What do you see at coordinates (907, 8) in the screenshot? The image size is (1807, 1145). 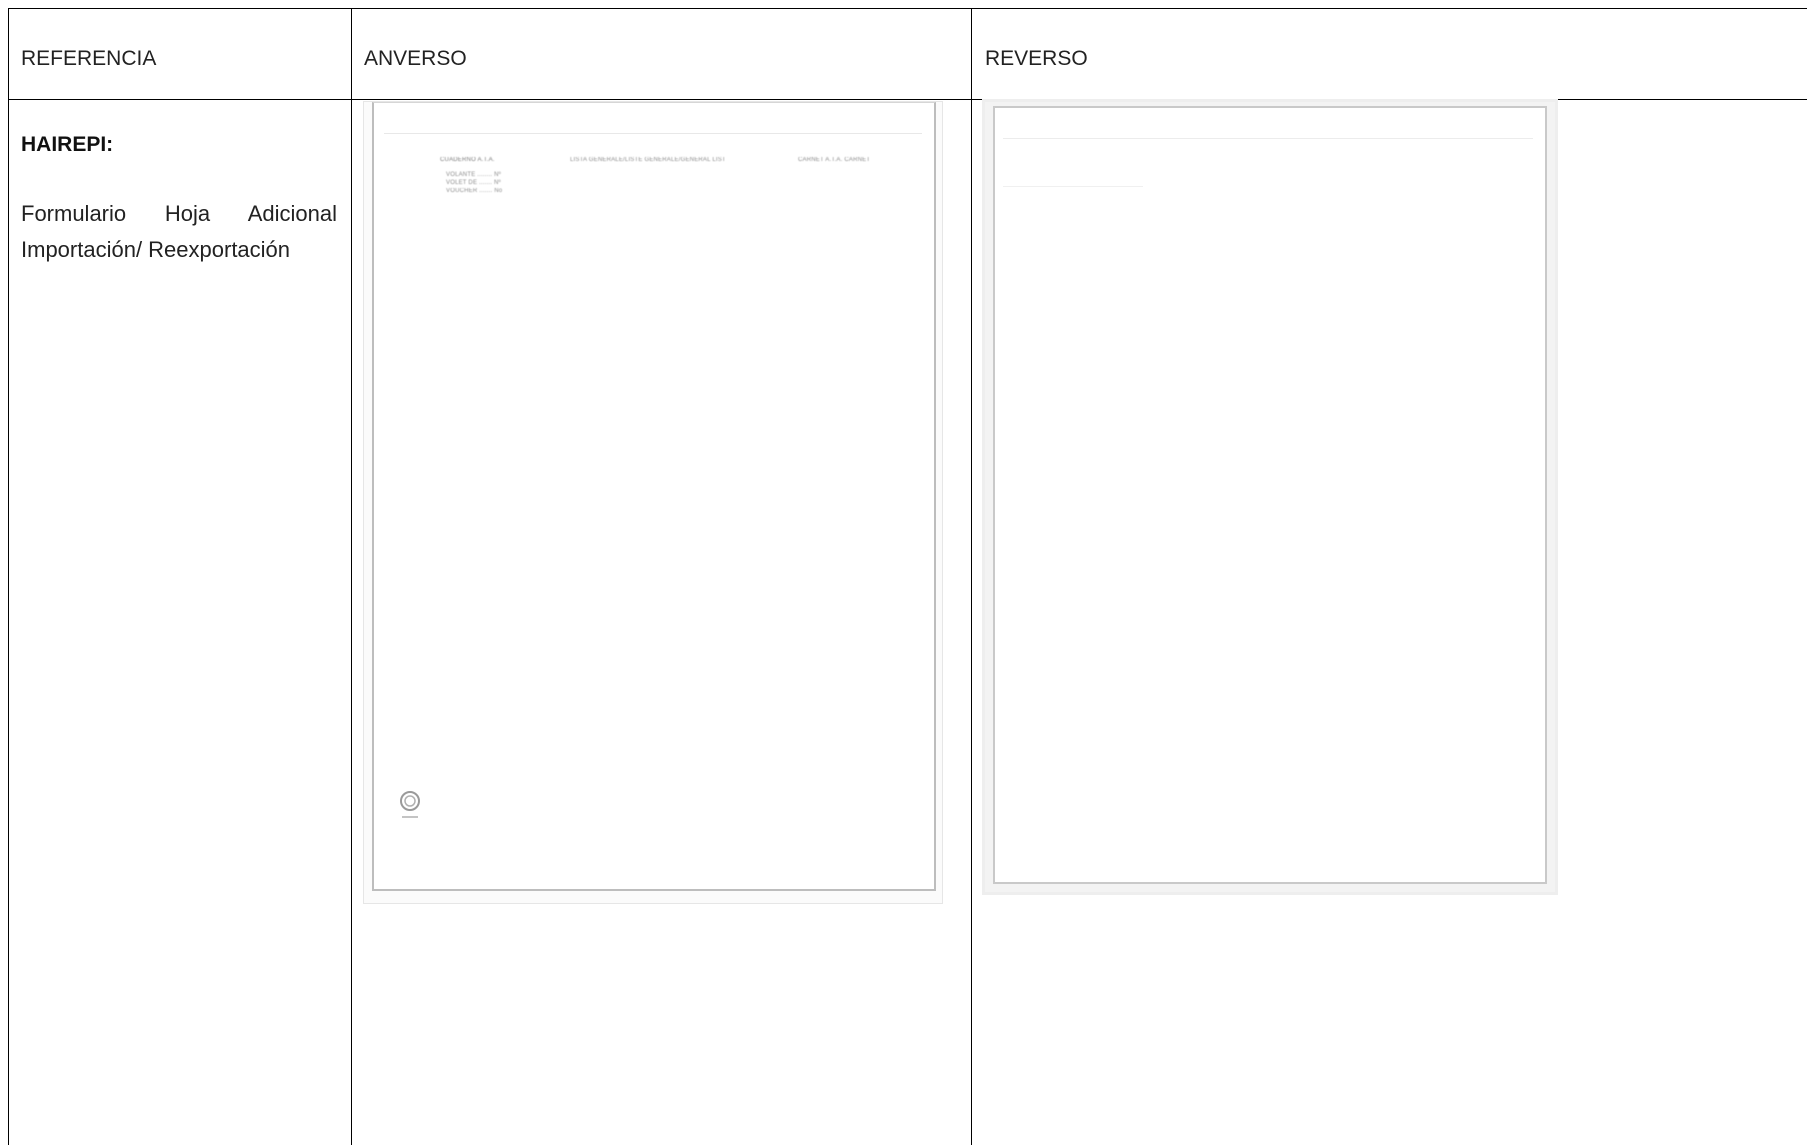 I see `table-top-border` at bounding box center [907, 8].